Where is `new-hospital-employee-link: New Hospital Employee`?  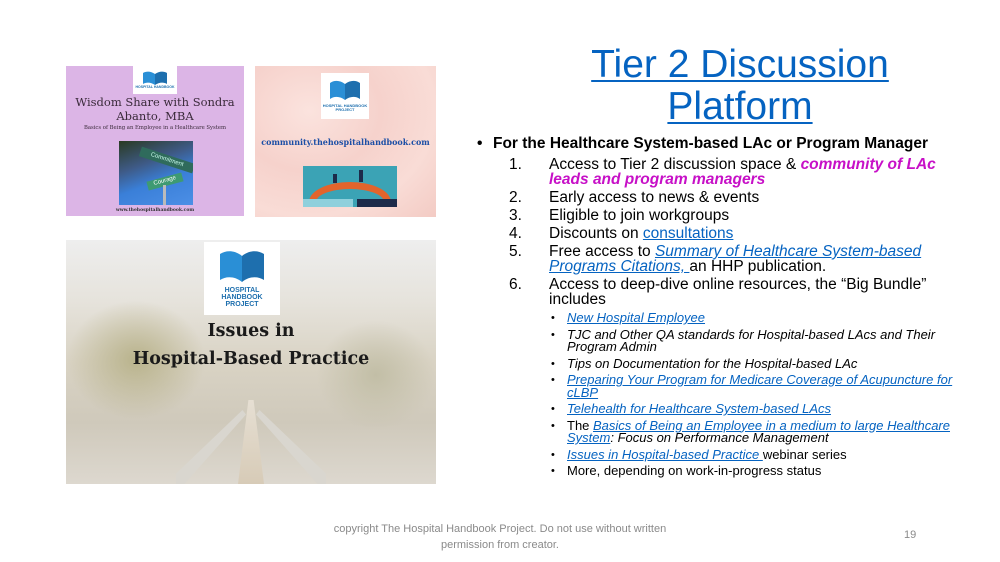
new-hospital-employee-link: New Hospital Employee is located at coordinates (636, 317).